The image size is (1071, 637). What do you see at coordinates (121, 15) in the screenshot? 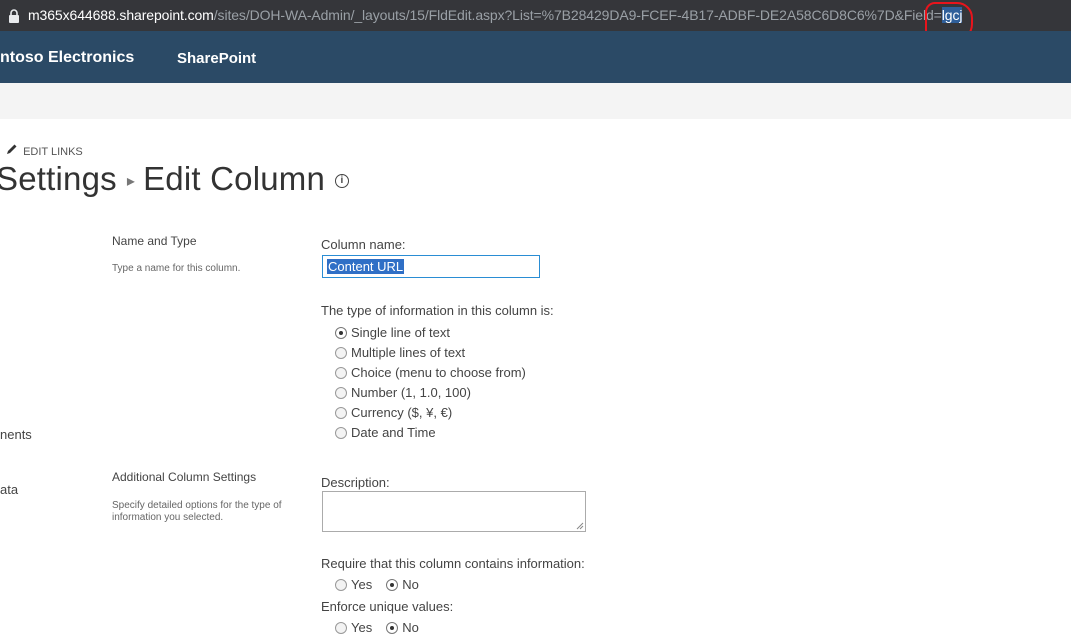
I see `url-host: m365x644688.sharepoint.com` at bounding box center [121, 15].